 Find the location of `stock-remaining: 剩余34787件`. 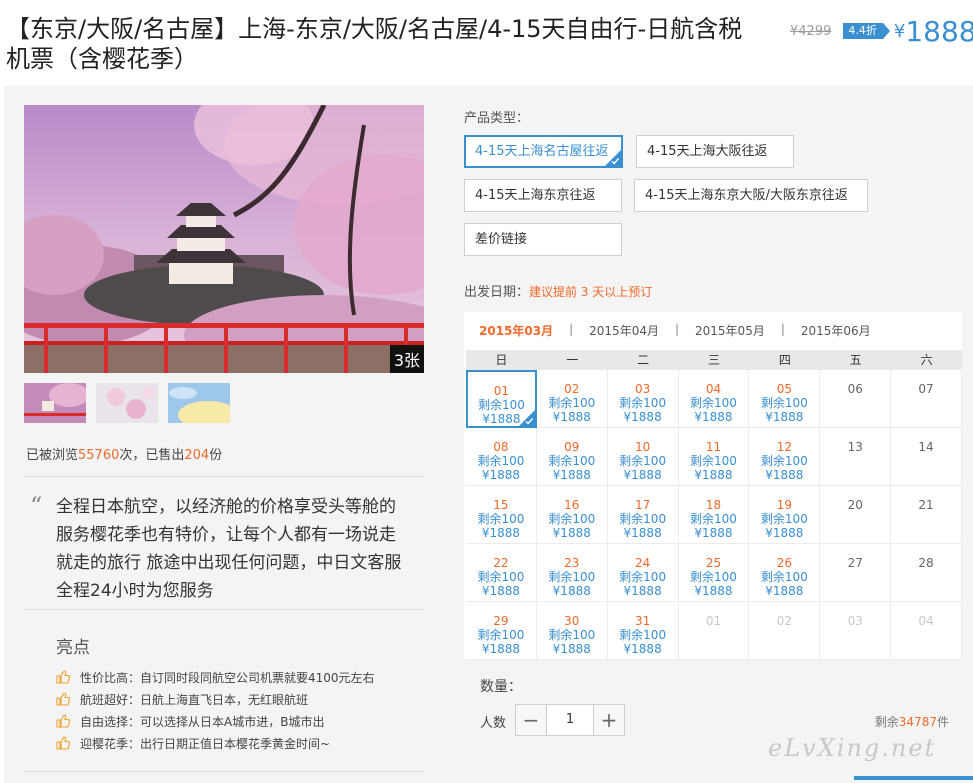

stock-remaining: 剩余34787件 is located at coordinates (912, 721).